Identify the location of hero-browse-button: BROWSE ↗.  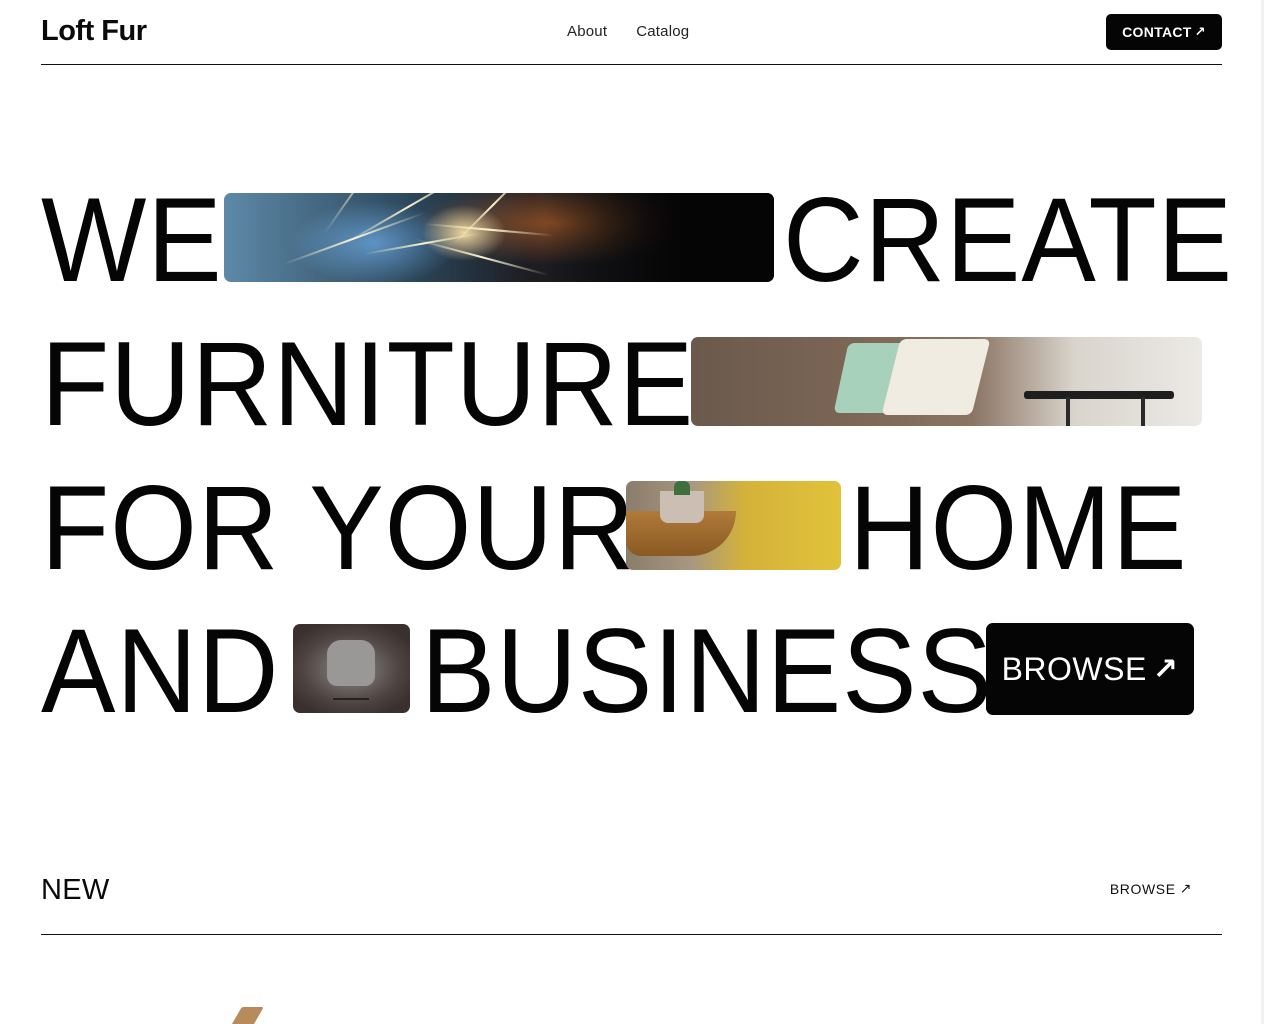
(1090, 669).